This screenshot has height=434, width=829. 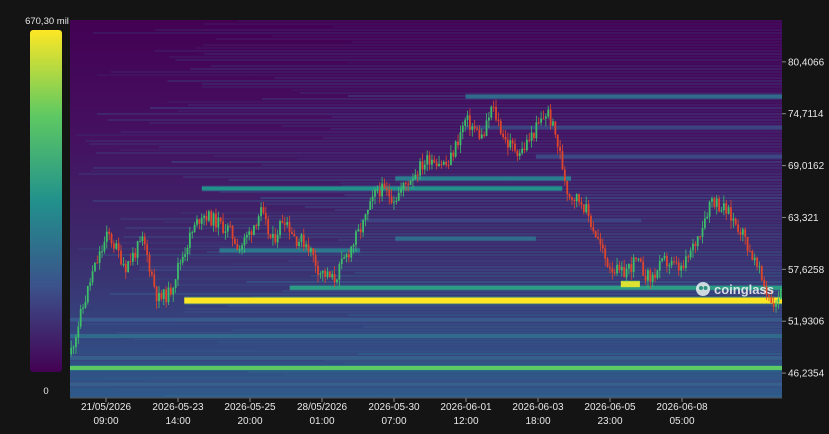 What do you see at coordinates (806, 114) in the screenshot?
I see `y-tick-label: 74,7114` at bounding box center [806, 114].